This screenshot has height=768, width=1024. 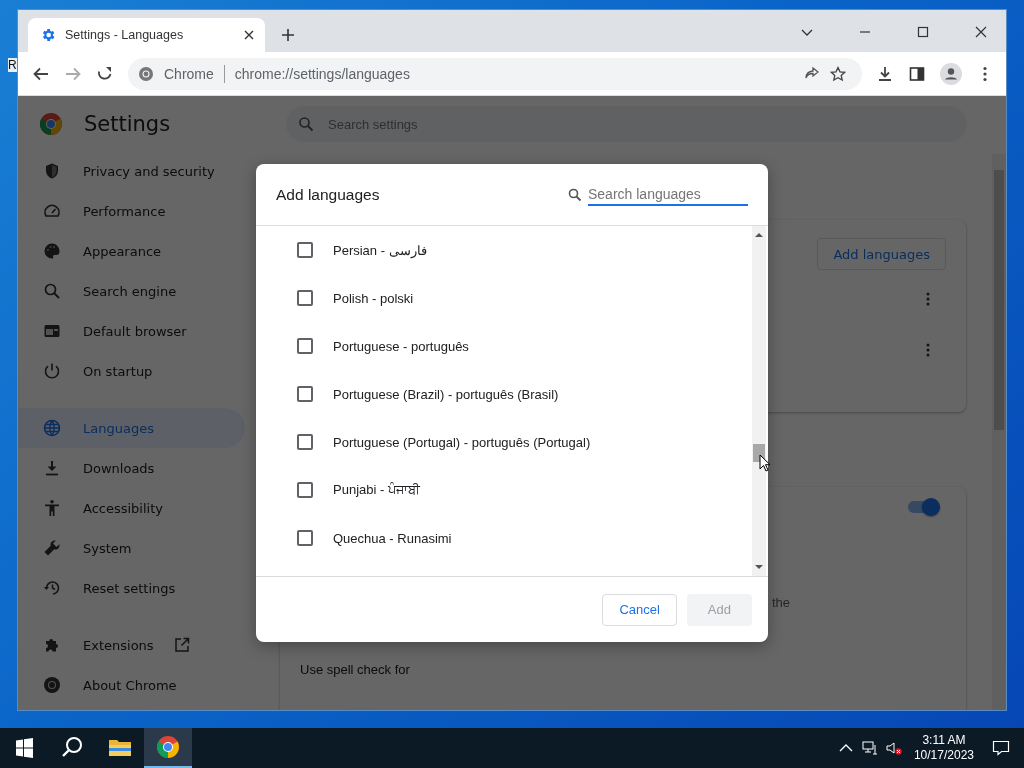 What do you see at coordinates (328, 194) in the screenshot?
I see `dialog-title: Add languages` at bounding box center [328, 194].